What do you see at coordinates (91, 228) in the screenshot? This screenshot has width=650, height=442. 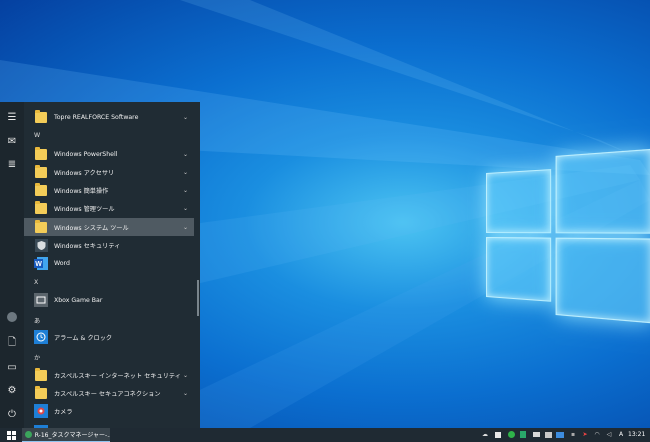 I see `app-label: Windows システム ツール` at bounding box center [91, 228].